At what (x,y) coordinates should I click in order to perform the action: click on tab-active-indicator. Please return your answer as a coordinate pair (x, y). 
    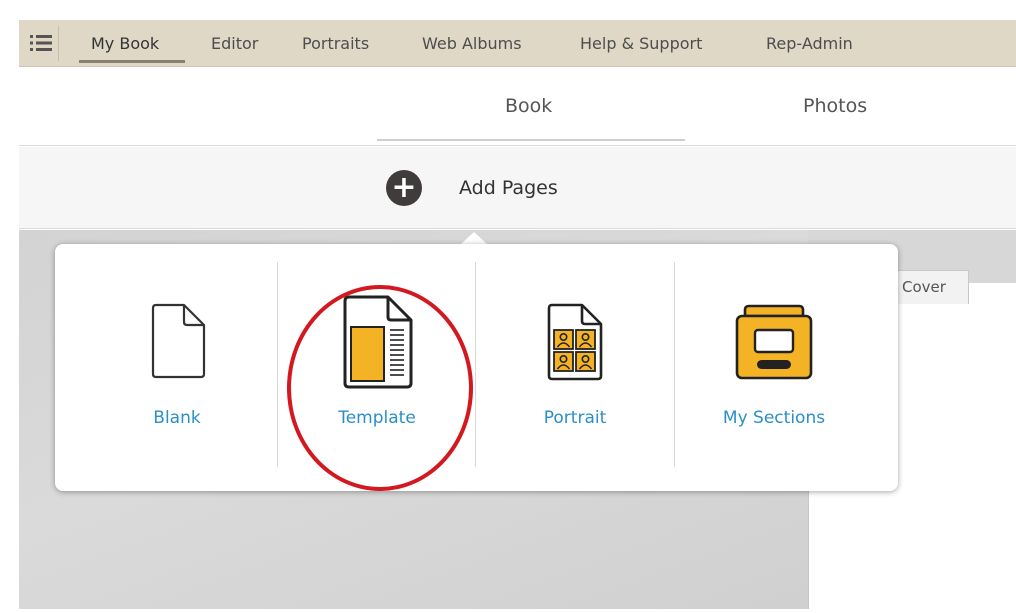
    Looking at the image, I should click on (531, 140).